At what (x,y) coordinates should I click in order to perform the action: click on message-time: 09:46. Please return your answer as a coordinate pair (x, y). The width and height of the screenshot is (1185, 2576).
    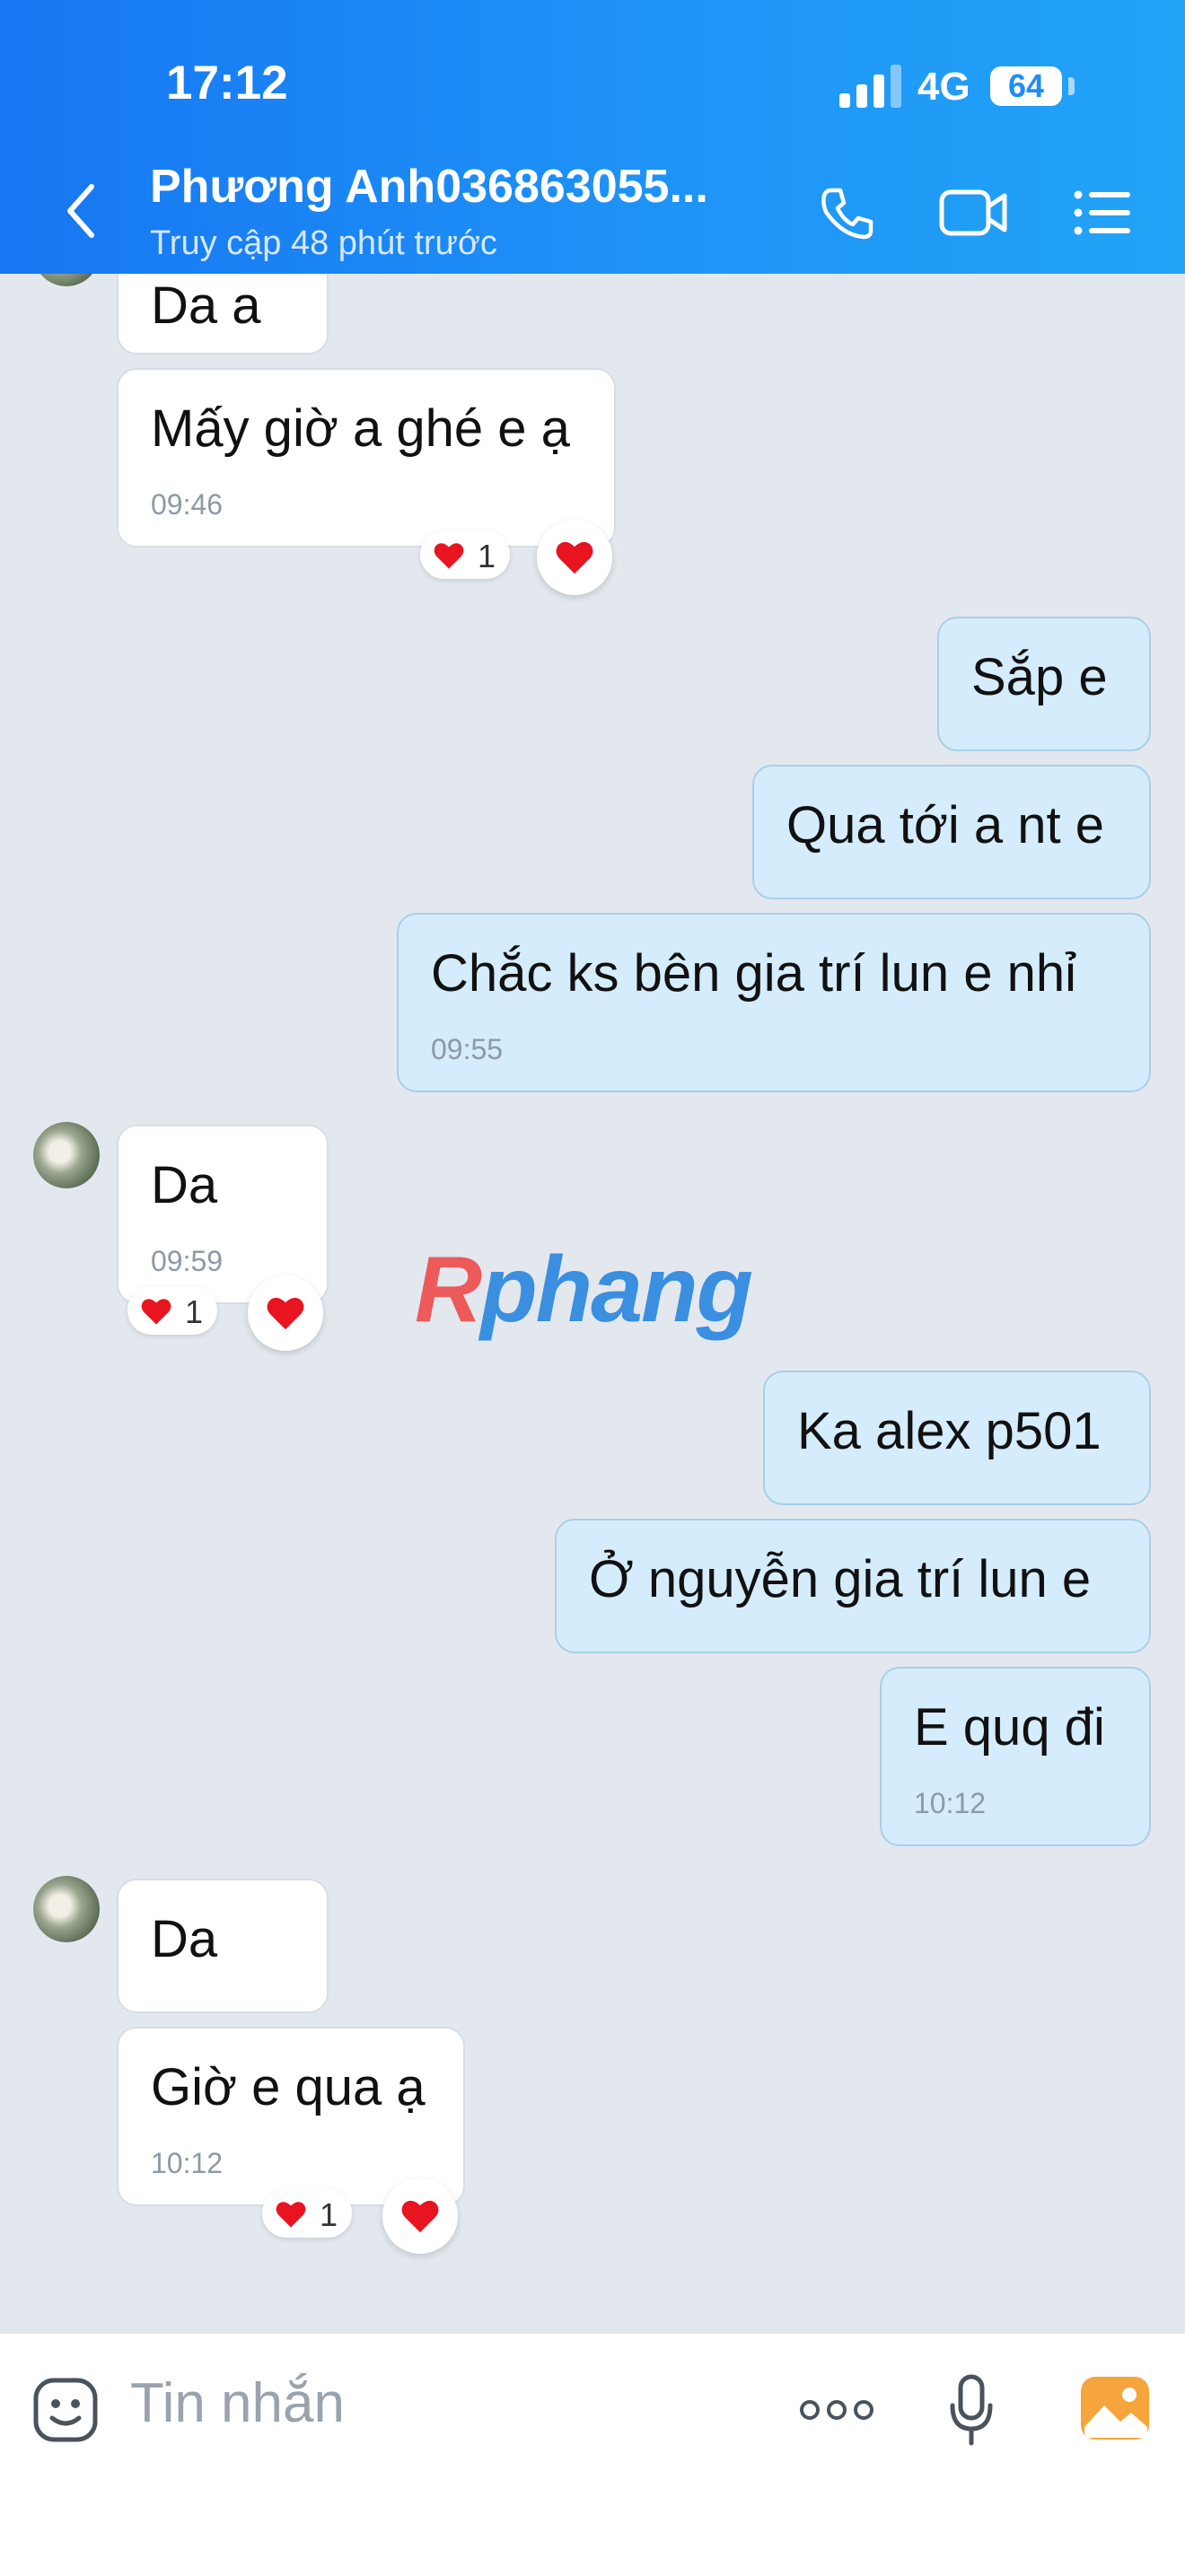
    Looking at the image, I should click on (187, 504).